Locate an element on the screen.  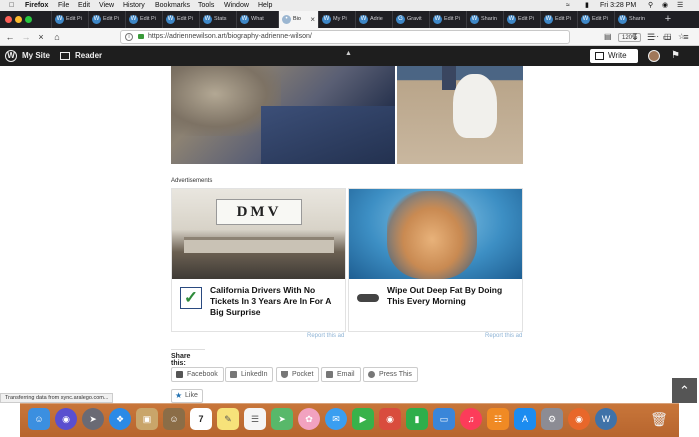
write-button: Write is located at coordinates (614, 56).